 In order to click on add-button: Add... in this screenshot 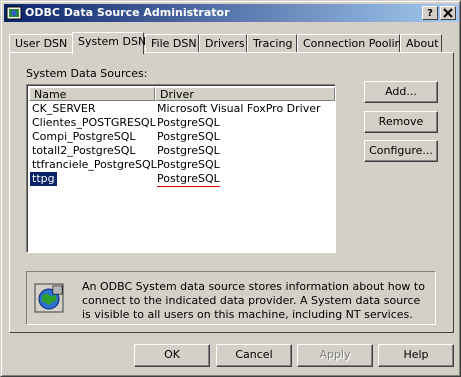, I will do `click(401, 92)`.